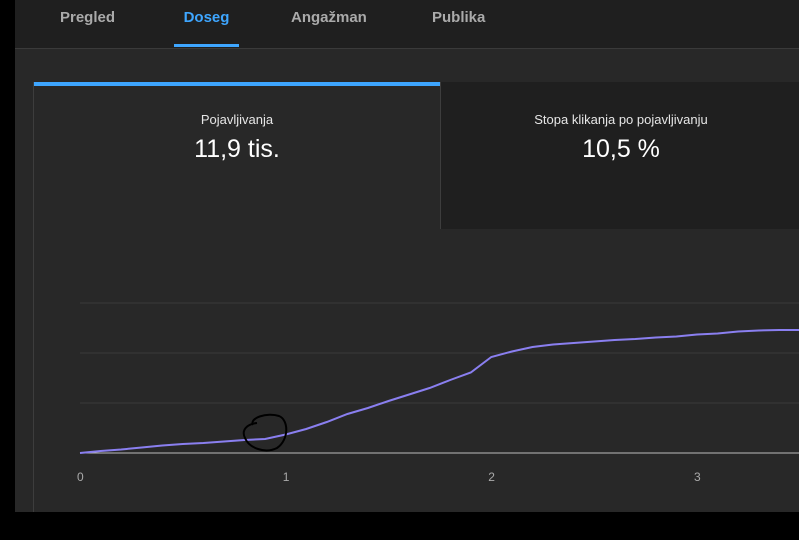  Describe the element at coordinates (237, 119) in the screenshot. I see `metric-label: Pojavljivanja` at that location.